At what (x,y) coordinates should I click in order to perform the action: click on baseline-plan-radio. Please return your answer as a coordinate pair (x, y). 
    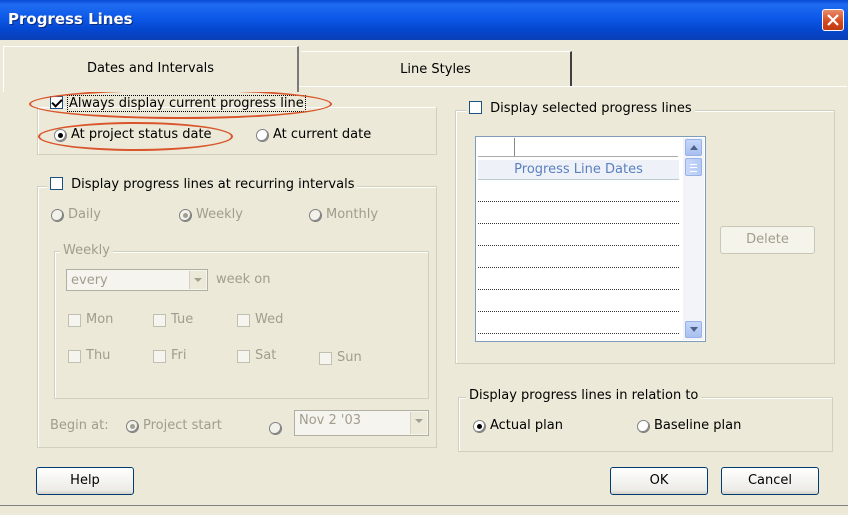
    Looking at the image, I should click on (643, 426).